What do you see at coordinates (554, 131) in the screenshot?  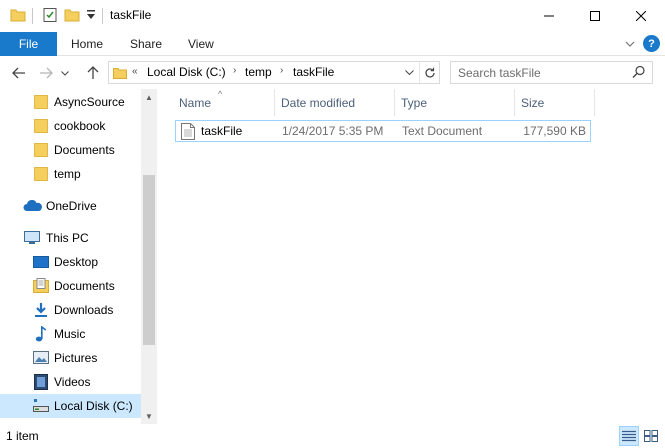 I see `file-size: 177,590 KB` at bounding box center [554, 131].